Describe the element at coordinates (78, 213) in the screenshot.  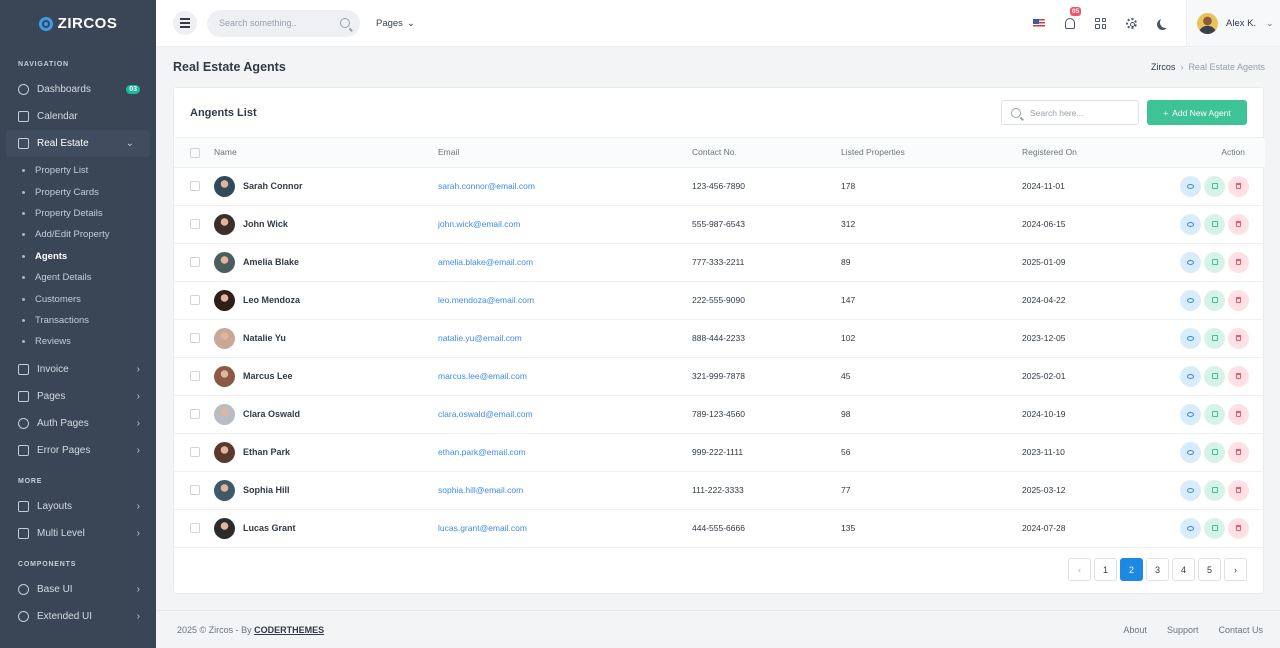
I see `sidebar-subitem-property-details: Property Details` at that location.